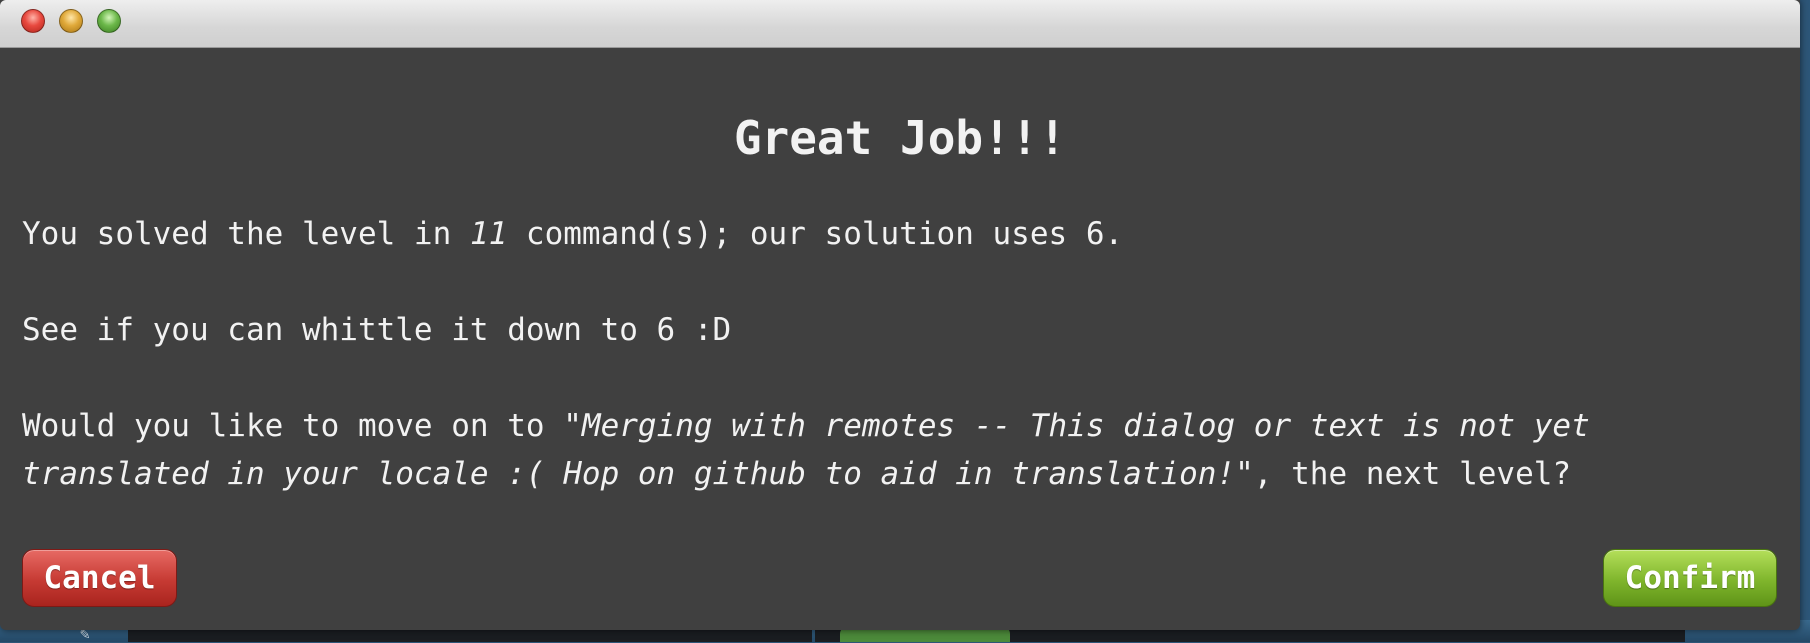 The width and height of the screenshot is (1810, 643). I want to click on close-icon, so click(33, 21).